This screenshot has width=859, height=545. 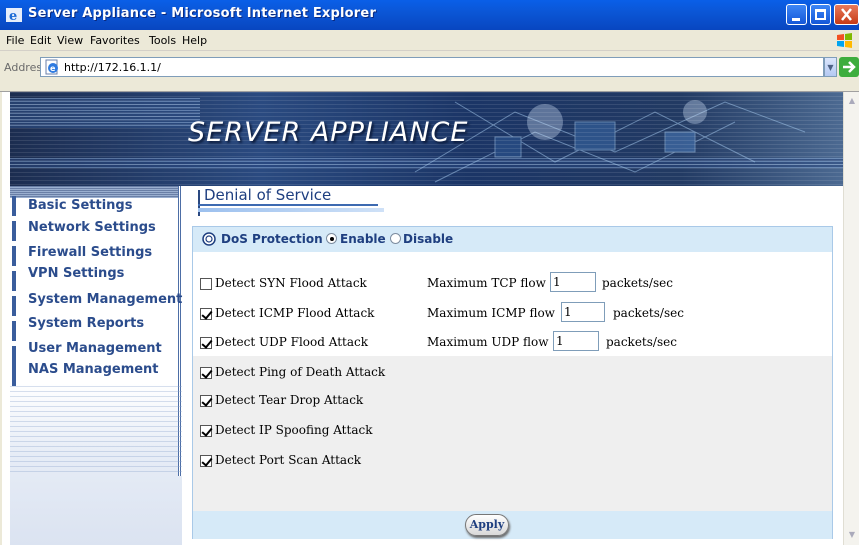 What do you see at coordinates (194, 40) in the screenshot?
I see `menu-help: Help` at bounding box center [194, 40].